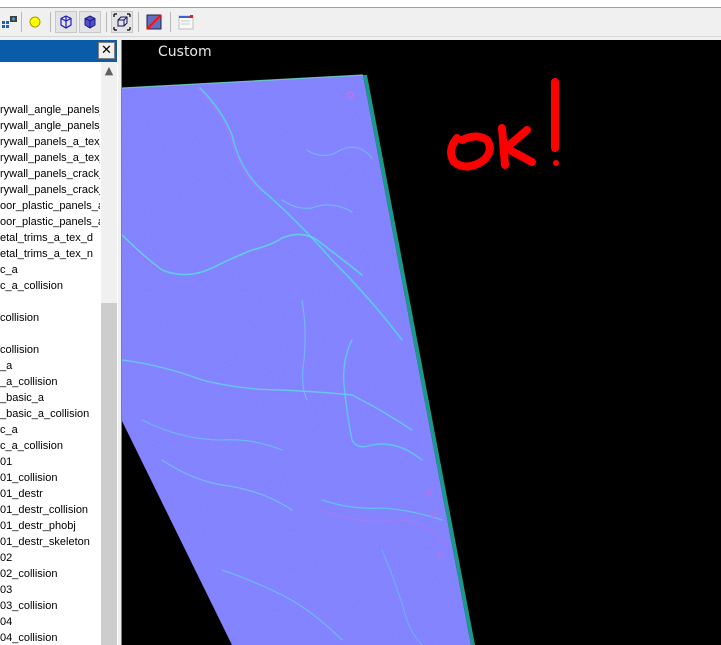 The height and width of the screenshot is (645, 721). Describe the element at coordinates (360, 22) in the screenshot. I see `toolbar` at that location.